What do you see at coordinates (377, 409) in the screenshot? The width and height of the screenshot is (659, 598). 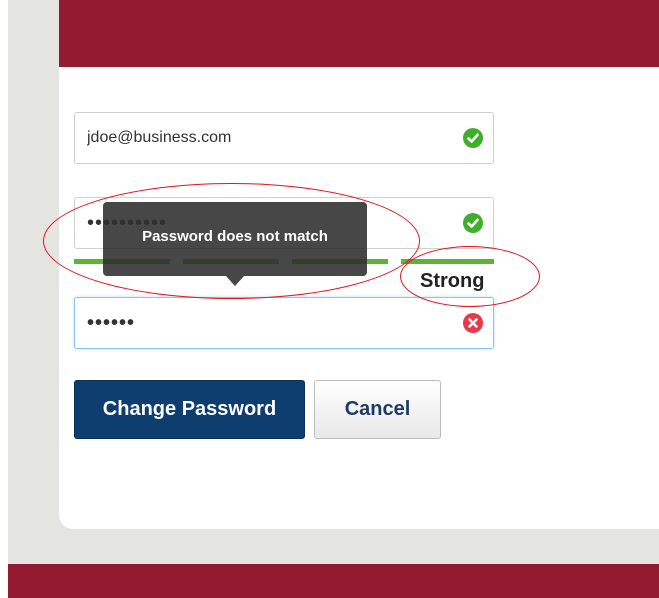 I see `cancel-button: Cancel` at bounding box center [377, 409].